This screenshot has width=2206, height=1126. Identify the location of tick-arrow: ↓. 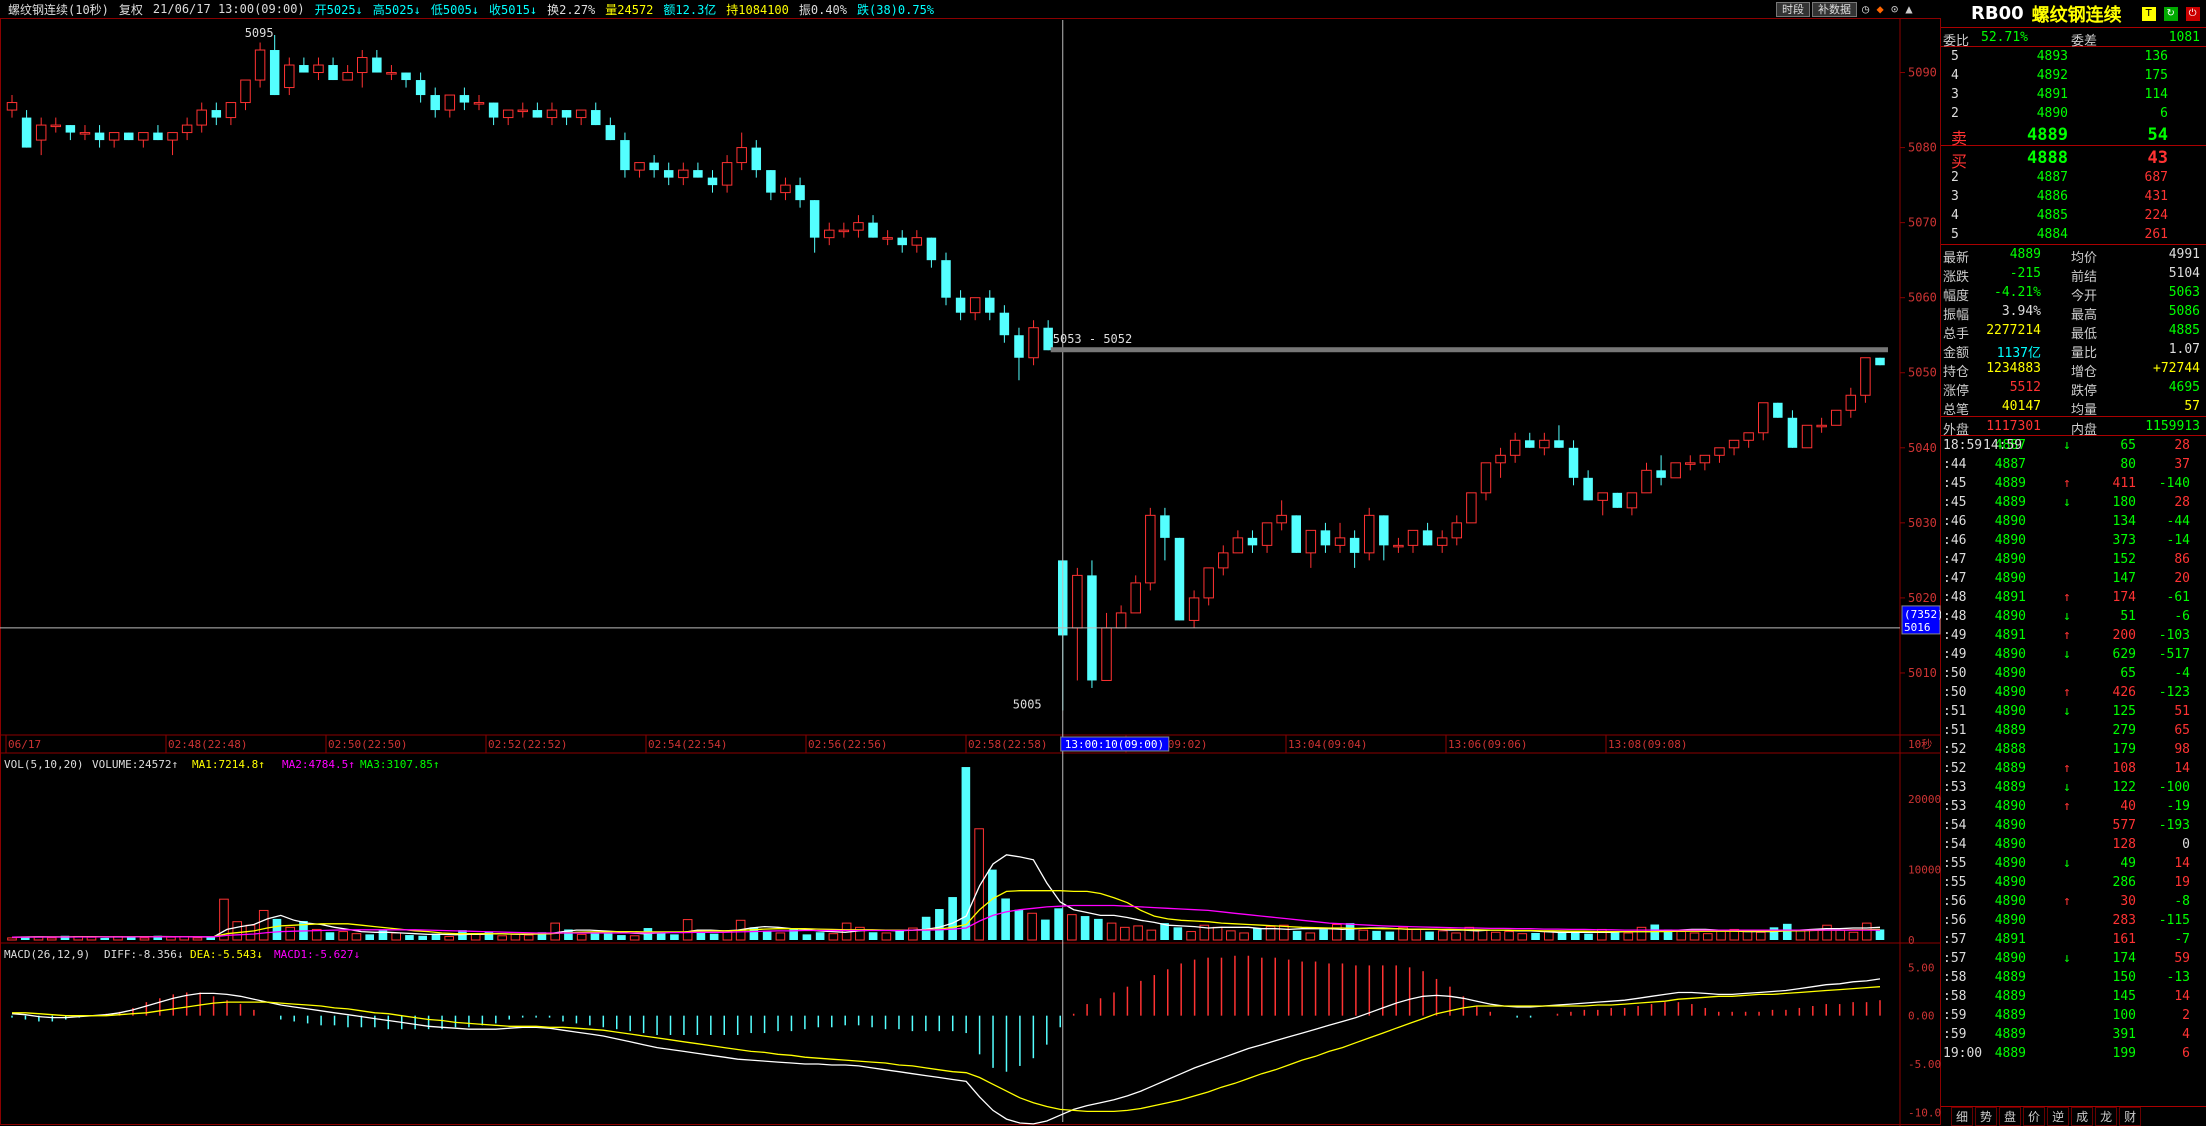
(2067, 445).